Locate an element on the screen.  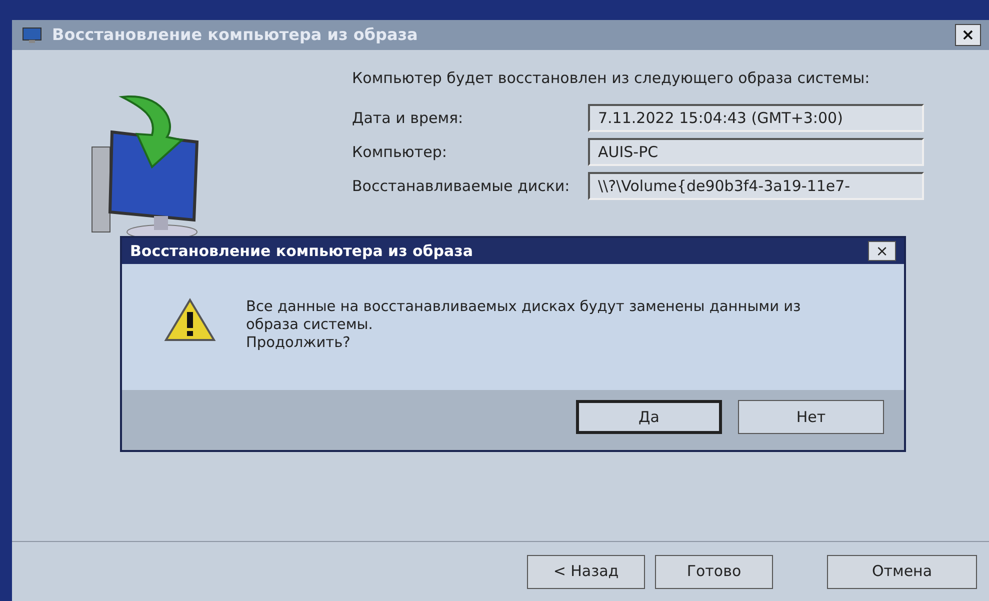
dialog-button: Нет is located at coordinates (811, 417).